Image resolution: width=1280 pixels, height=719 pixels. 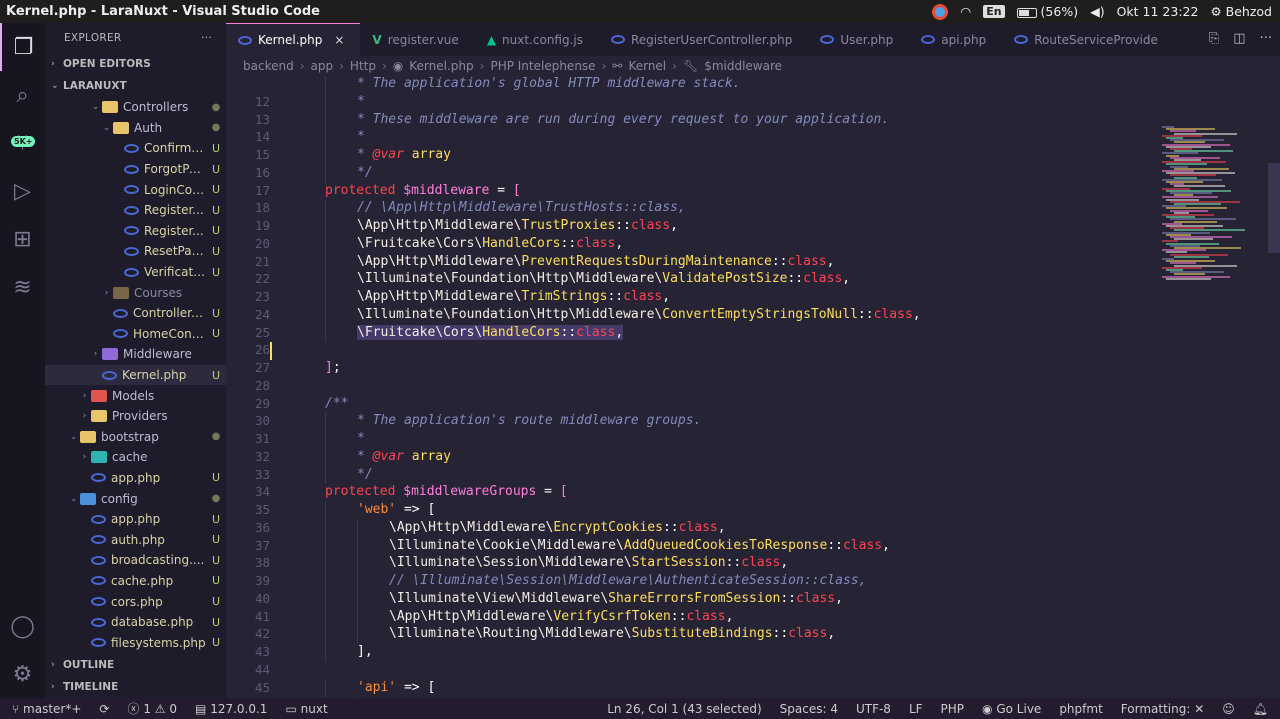 What do you see at coordinates (647, 66) in the screenshot?
I see `breadcrumb-item: Kernel` at bounding box center [647, 66].